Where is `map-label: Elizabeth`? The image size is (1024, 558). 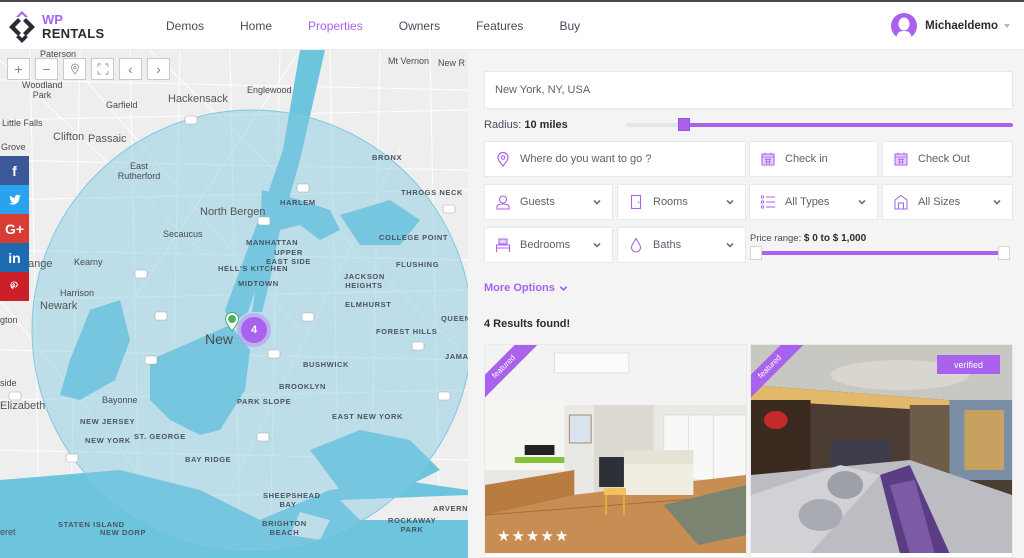 map-label: Elizabeth is located at coordinates (23, 406).